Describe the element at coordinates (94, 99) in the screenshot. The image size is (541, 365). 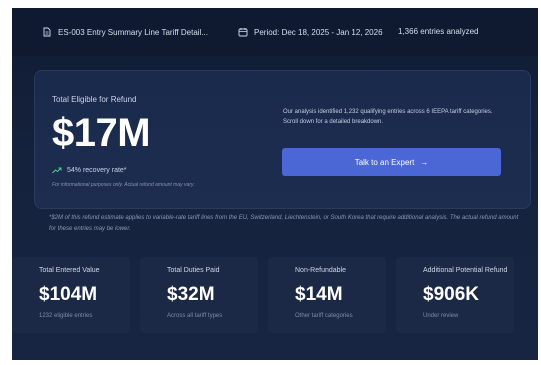
I see `refund-label: Total Eligible for Refund` at that location.